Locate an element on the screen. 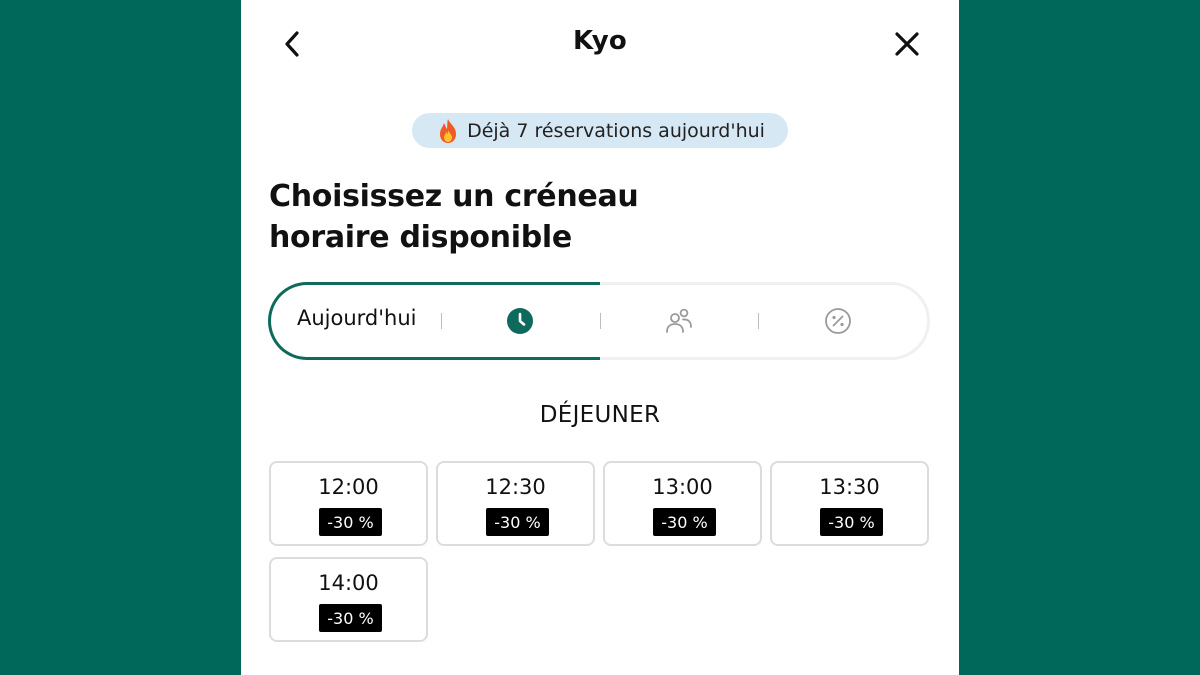  reservations-badge: Déjà 7 réservations aujourd'hui is located at coordinates (600, 130).